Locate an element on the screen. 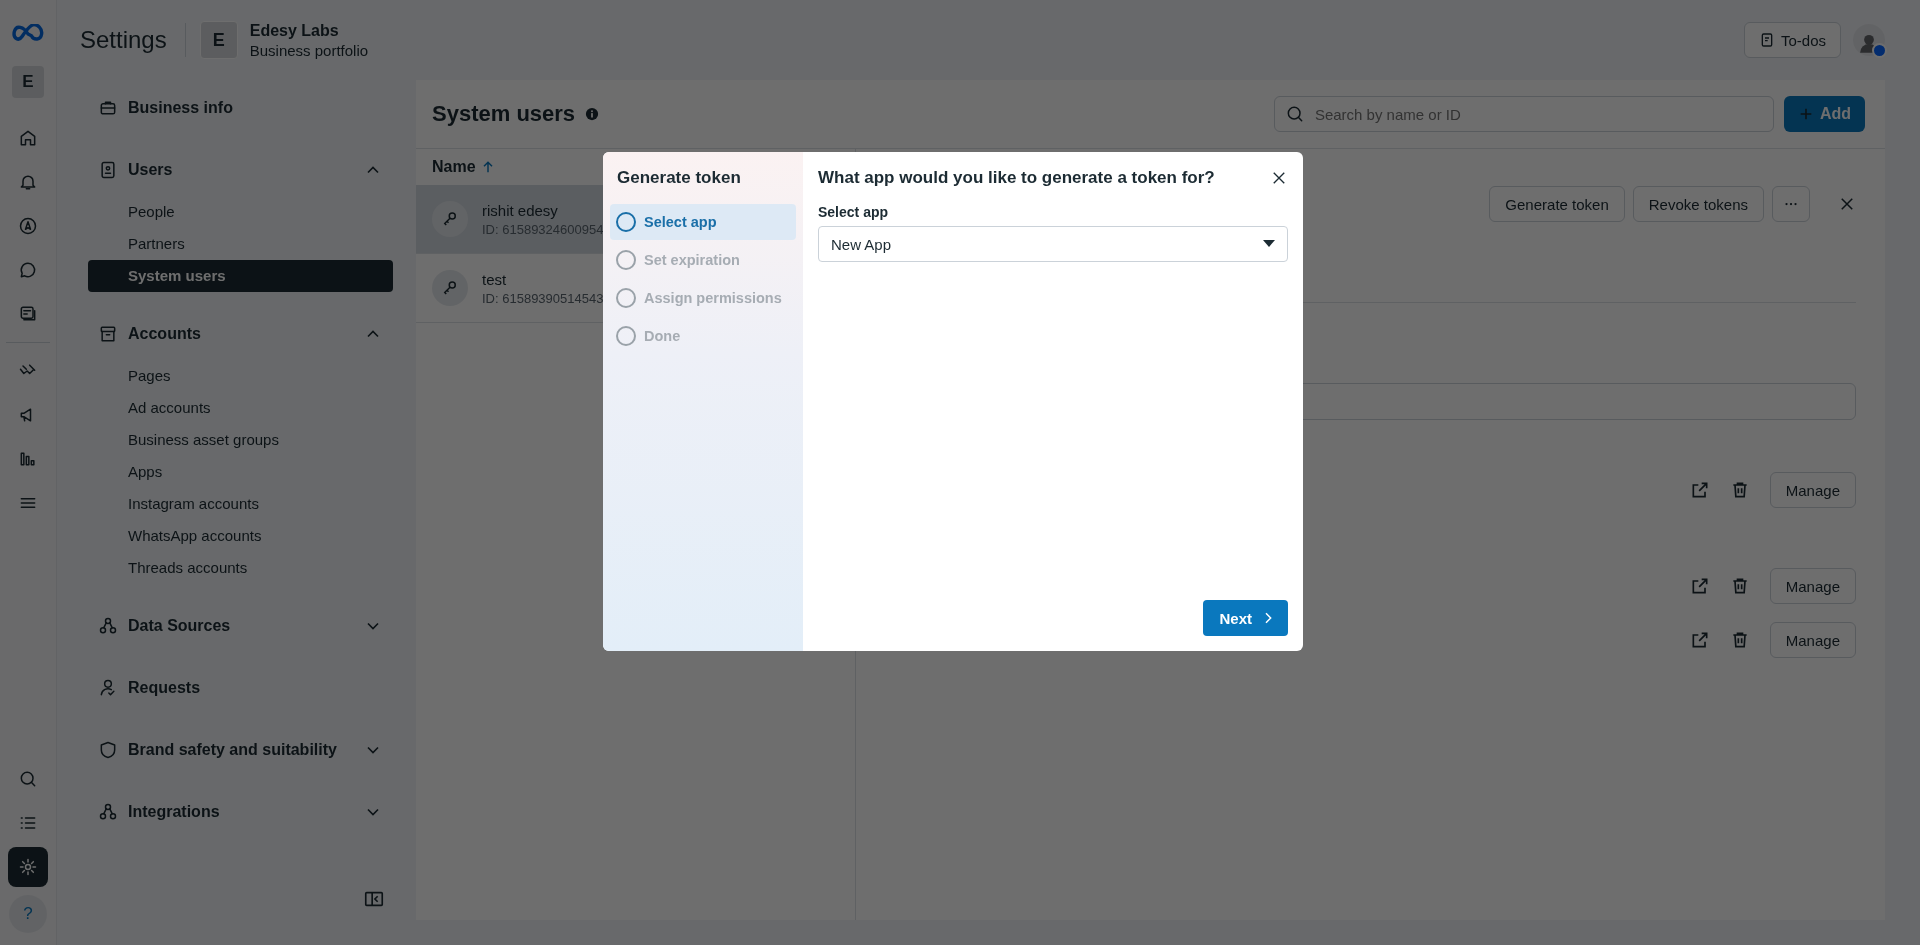 The image size is (1920, 945). field-label: Select app is located at coordinates (854, 212).